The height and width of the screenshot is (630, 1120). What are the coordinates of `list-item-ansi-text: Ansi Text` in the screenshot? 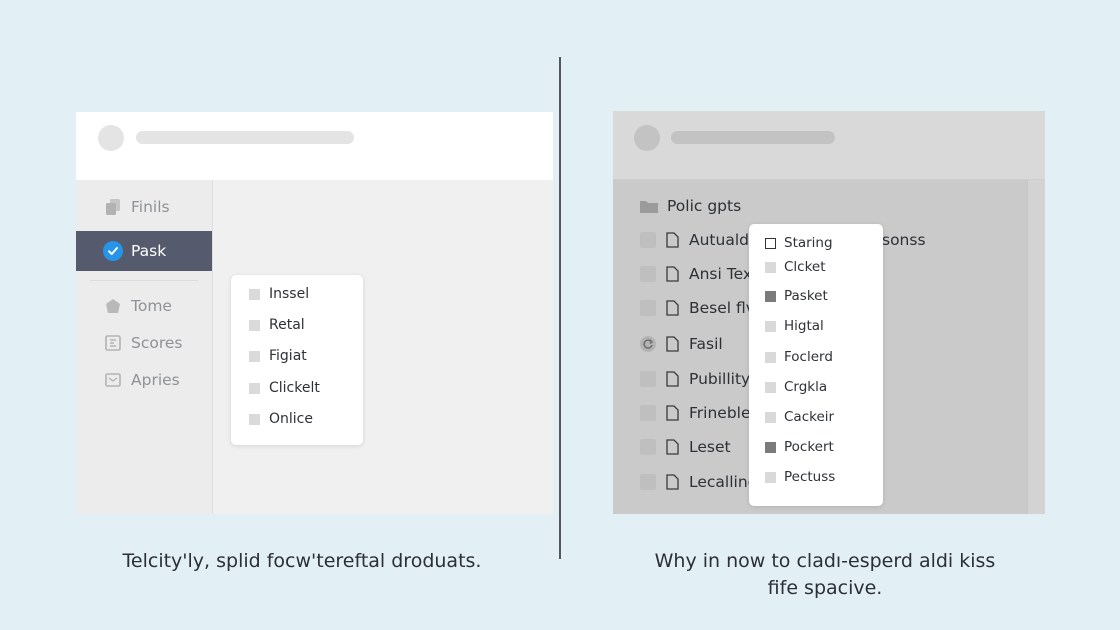 It's located at (699, 274).